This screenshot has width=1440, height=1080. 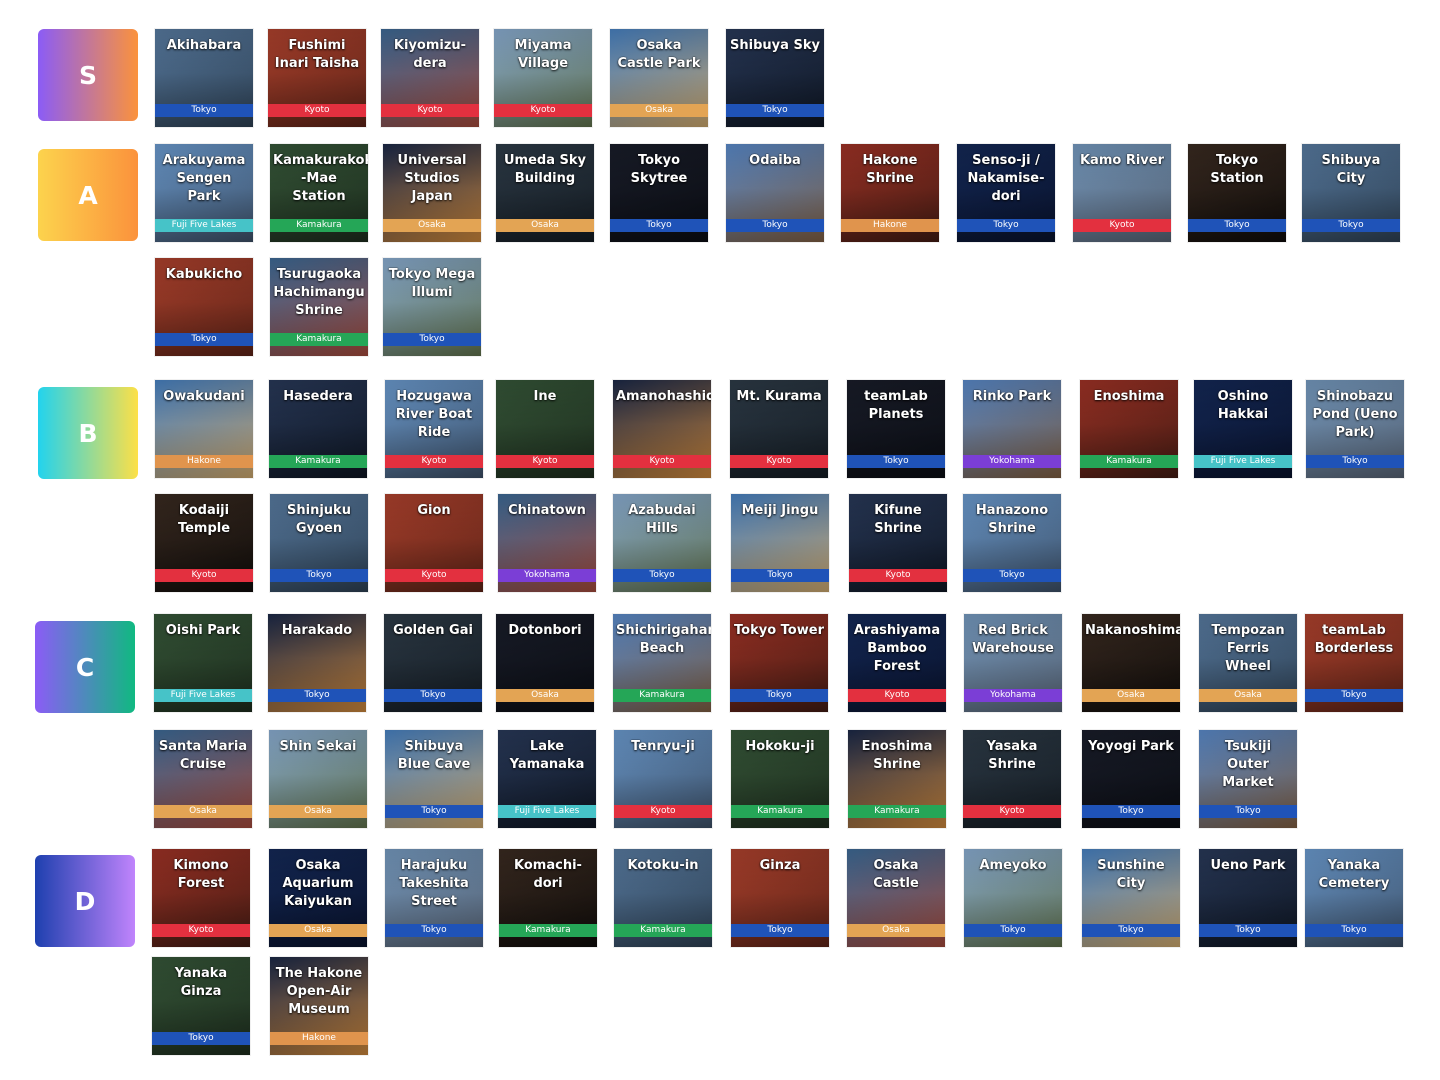 I want to click on tier-item-harakado: Harakado Tokyo, so click(x=317, y=663).